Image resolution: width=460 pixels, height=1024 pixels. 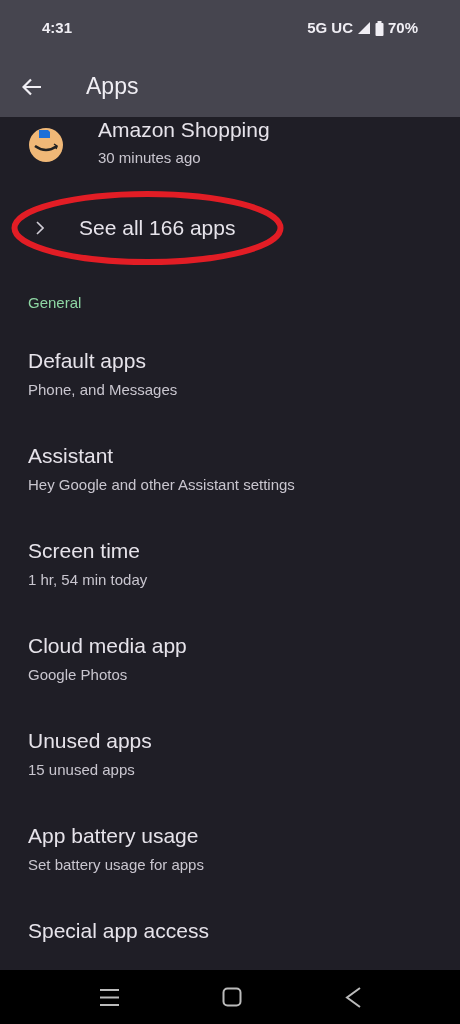 What do you see at coordinates (40, 228) in the screenshot?
I see `chevron-icon` at bounding box center [40, 228].